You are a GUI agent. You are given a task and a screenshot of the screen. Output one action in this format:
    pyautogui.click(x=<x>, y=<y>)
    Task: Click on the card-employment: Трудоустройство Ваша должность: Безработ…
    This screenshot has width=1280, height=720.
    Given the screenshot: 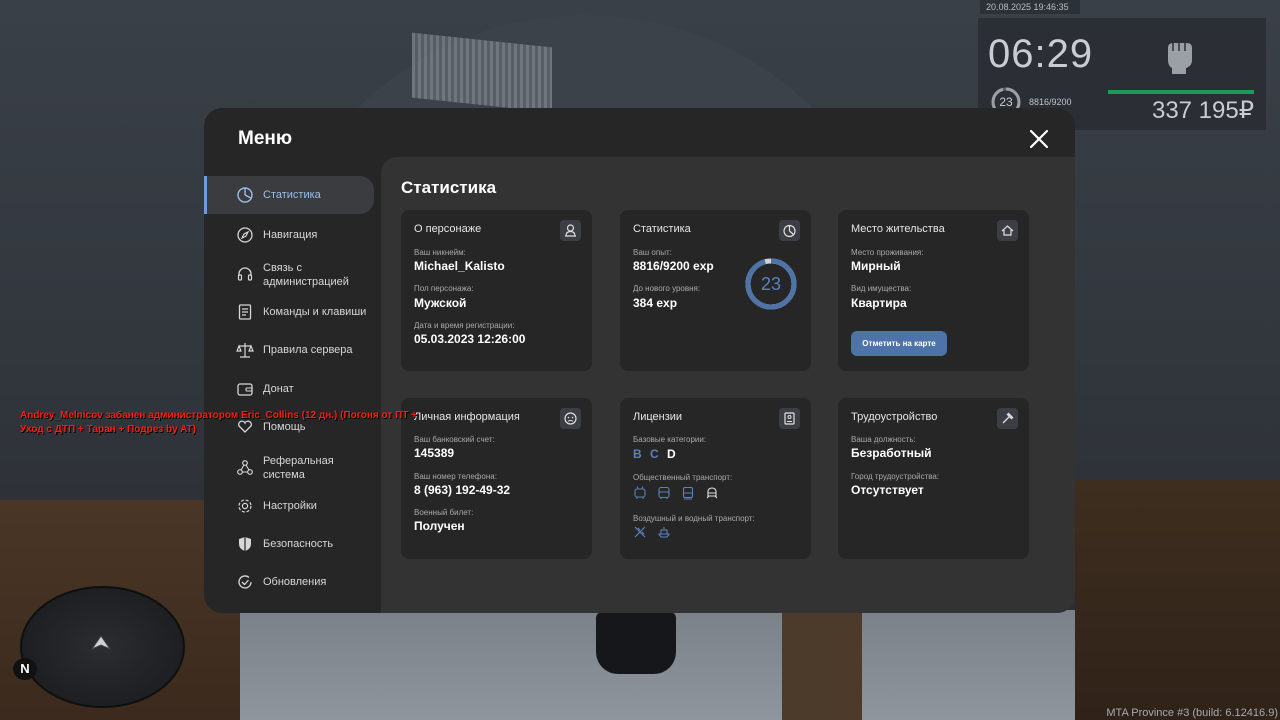 What is the action you would take?
    pyautogui.click(x=933, y=478)
    